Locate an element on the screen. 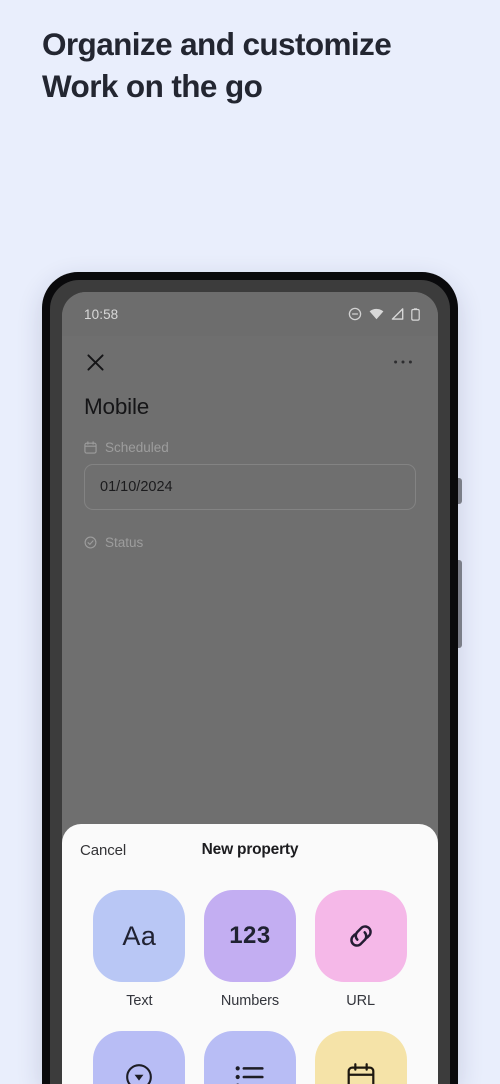 Image resolution: width=500 pixels, height=1084 pixels. status-circle-icon is located at coordinates (90, 542).